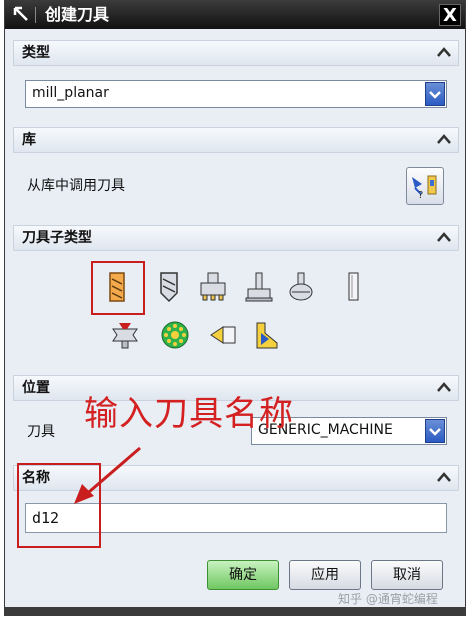  I want to click on library-retrieve-icon: ?, so click(424, 188).